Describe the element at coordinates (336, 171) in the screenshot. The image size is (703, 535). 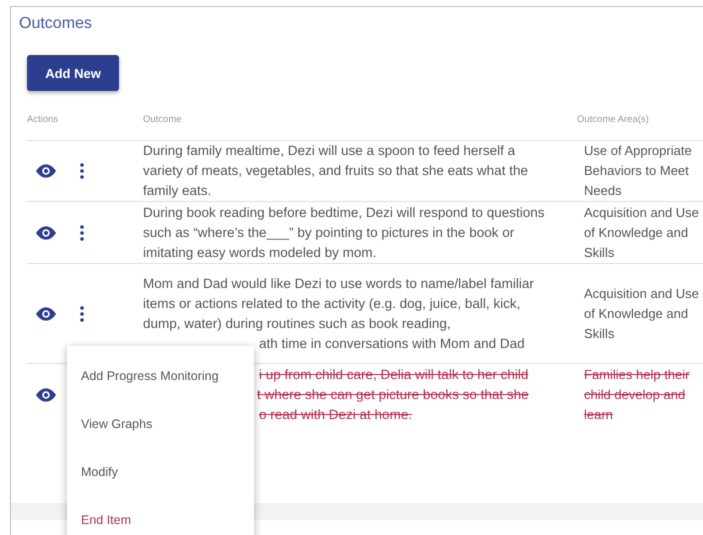
I see `outcome-text: During family mealtime, Dezi will use a spoon to feed herself a variety of meats, vegetables, and fruits so that she eats what the family eats.` at that location.